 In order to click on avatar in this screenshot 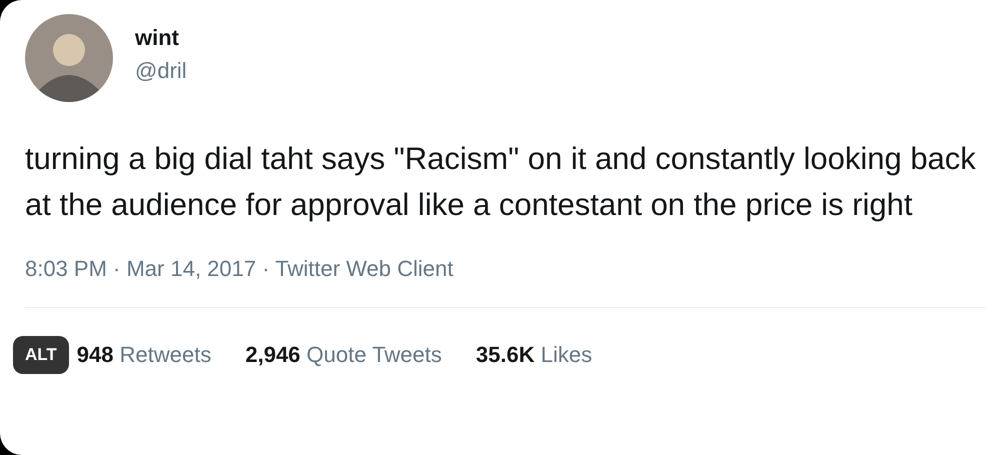, I will do `click(69, 58)`.